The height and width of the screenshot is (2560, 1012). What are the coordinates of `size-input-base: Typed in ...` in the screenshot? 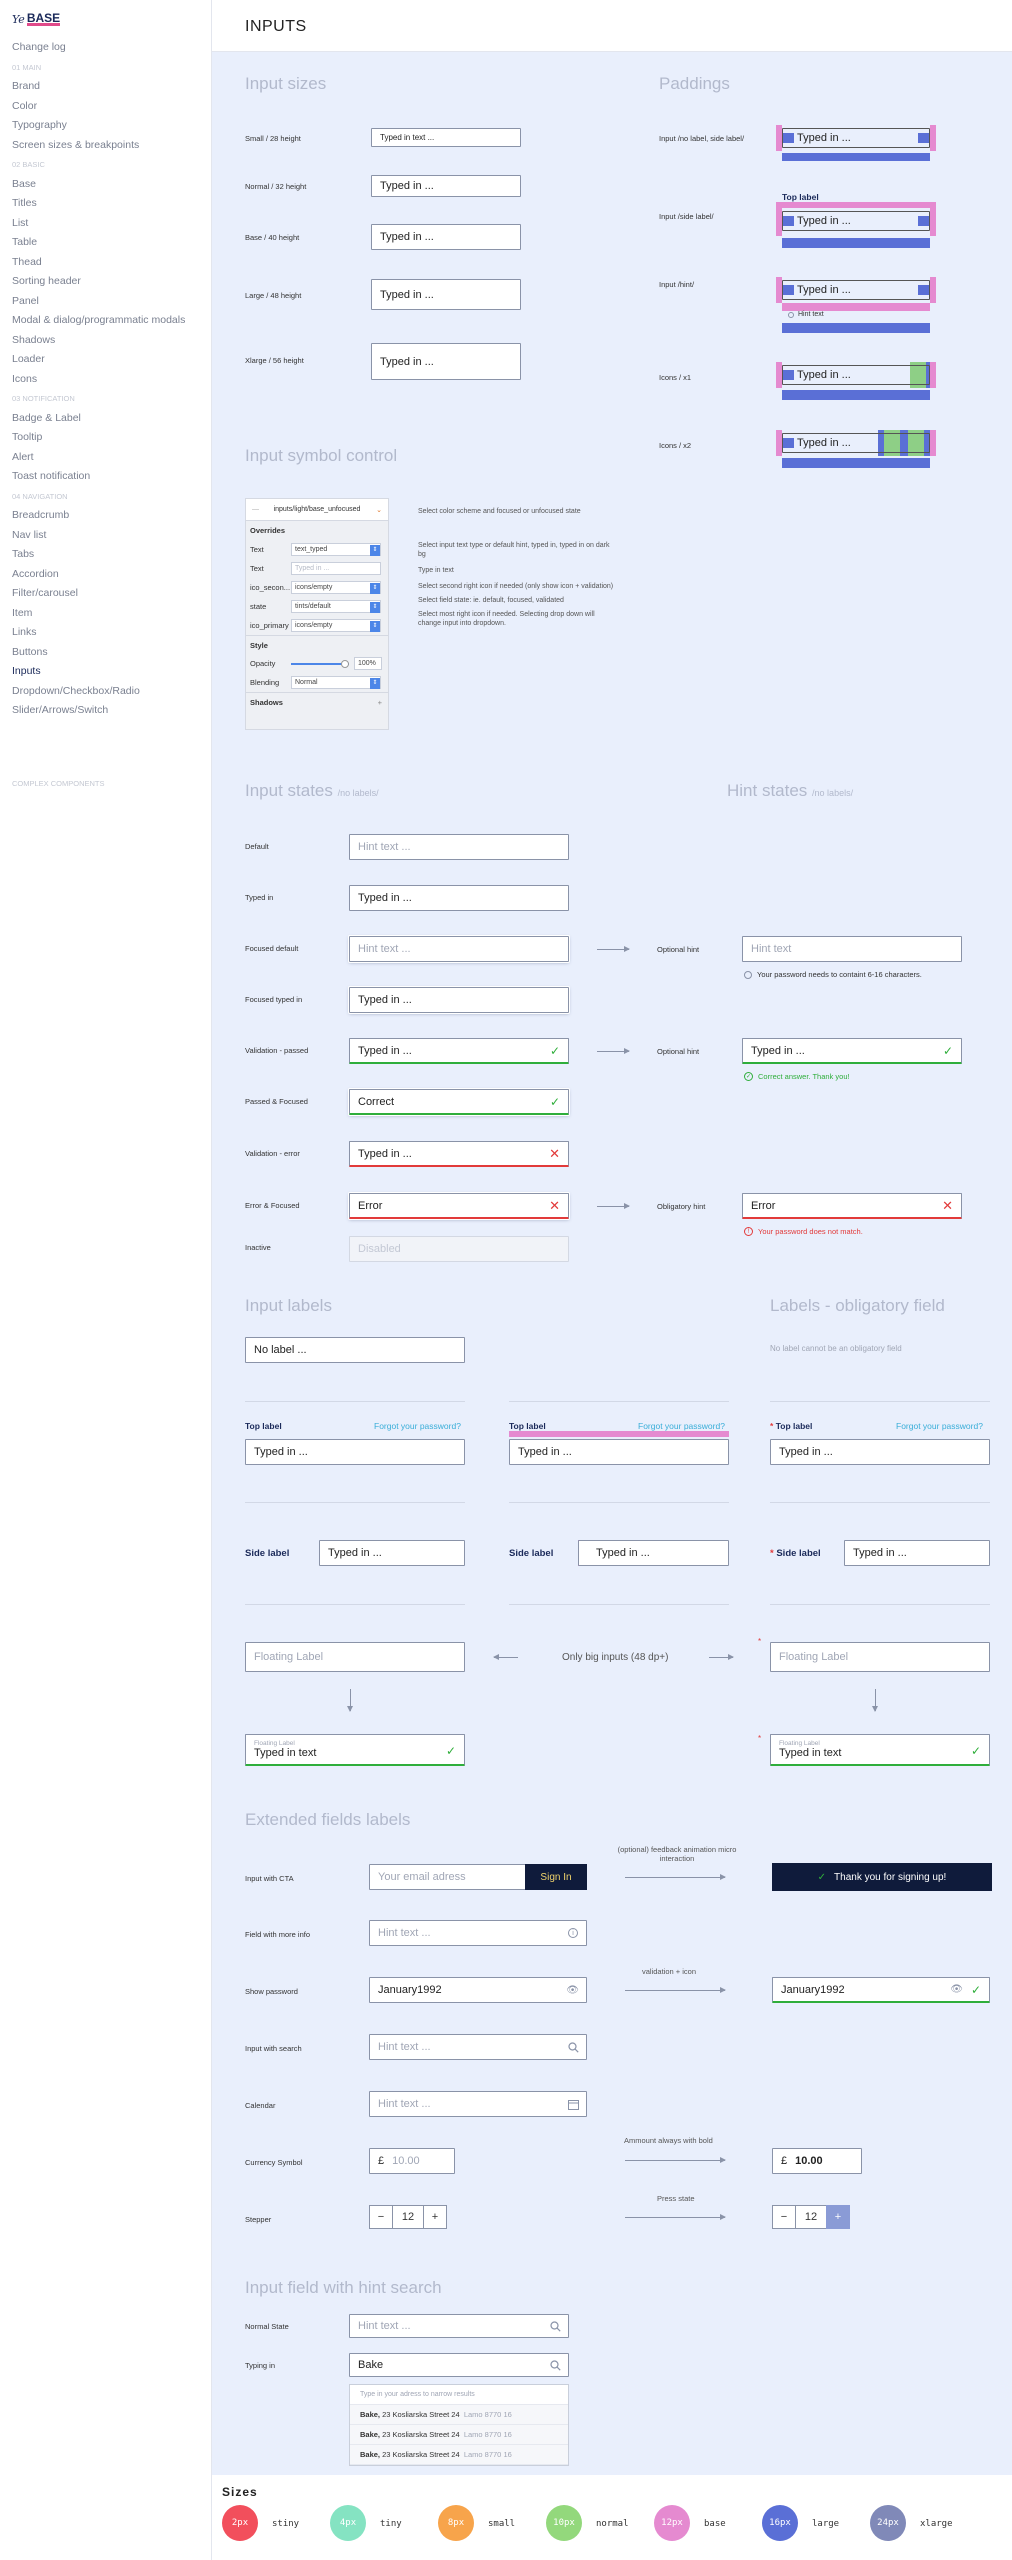 It's located at (446, 237).